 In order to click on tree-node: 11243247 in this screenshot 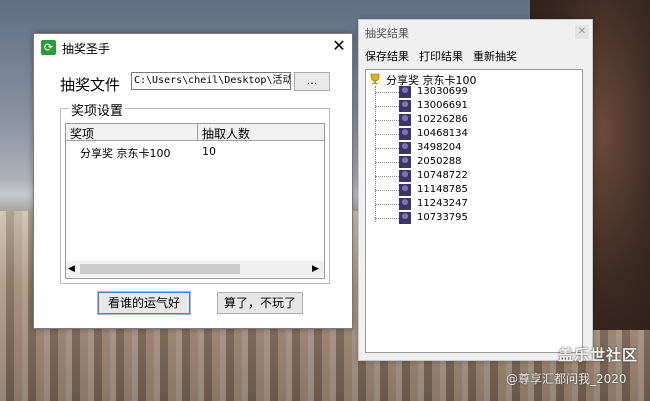, I will do `click(475, 204)`.